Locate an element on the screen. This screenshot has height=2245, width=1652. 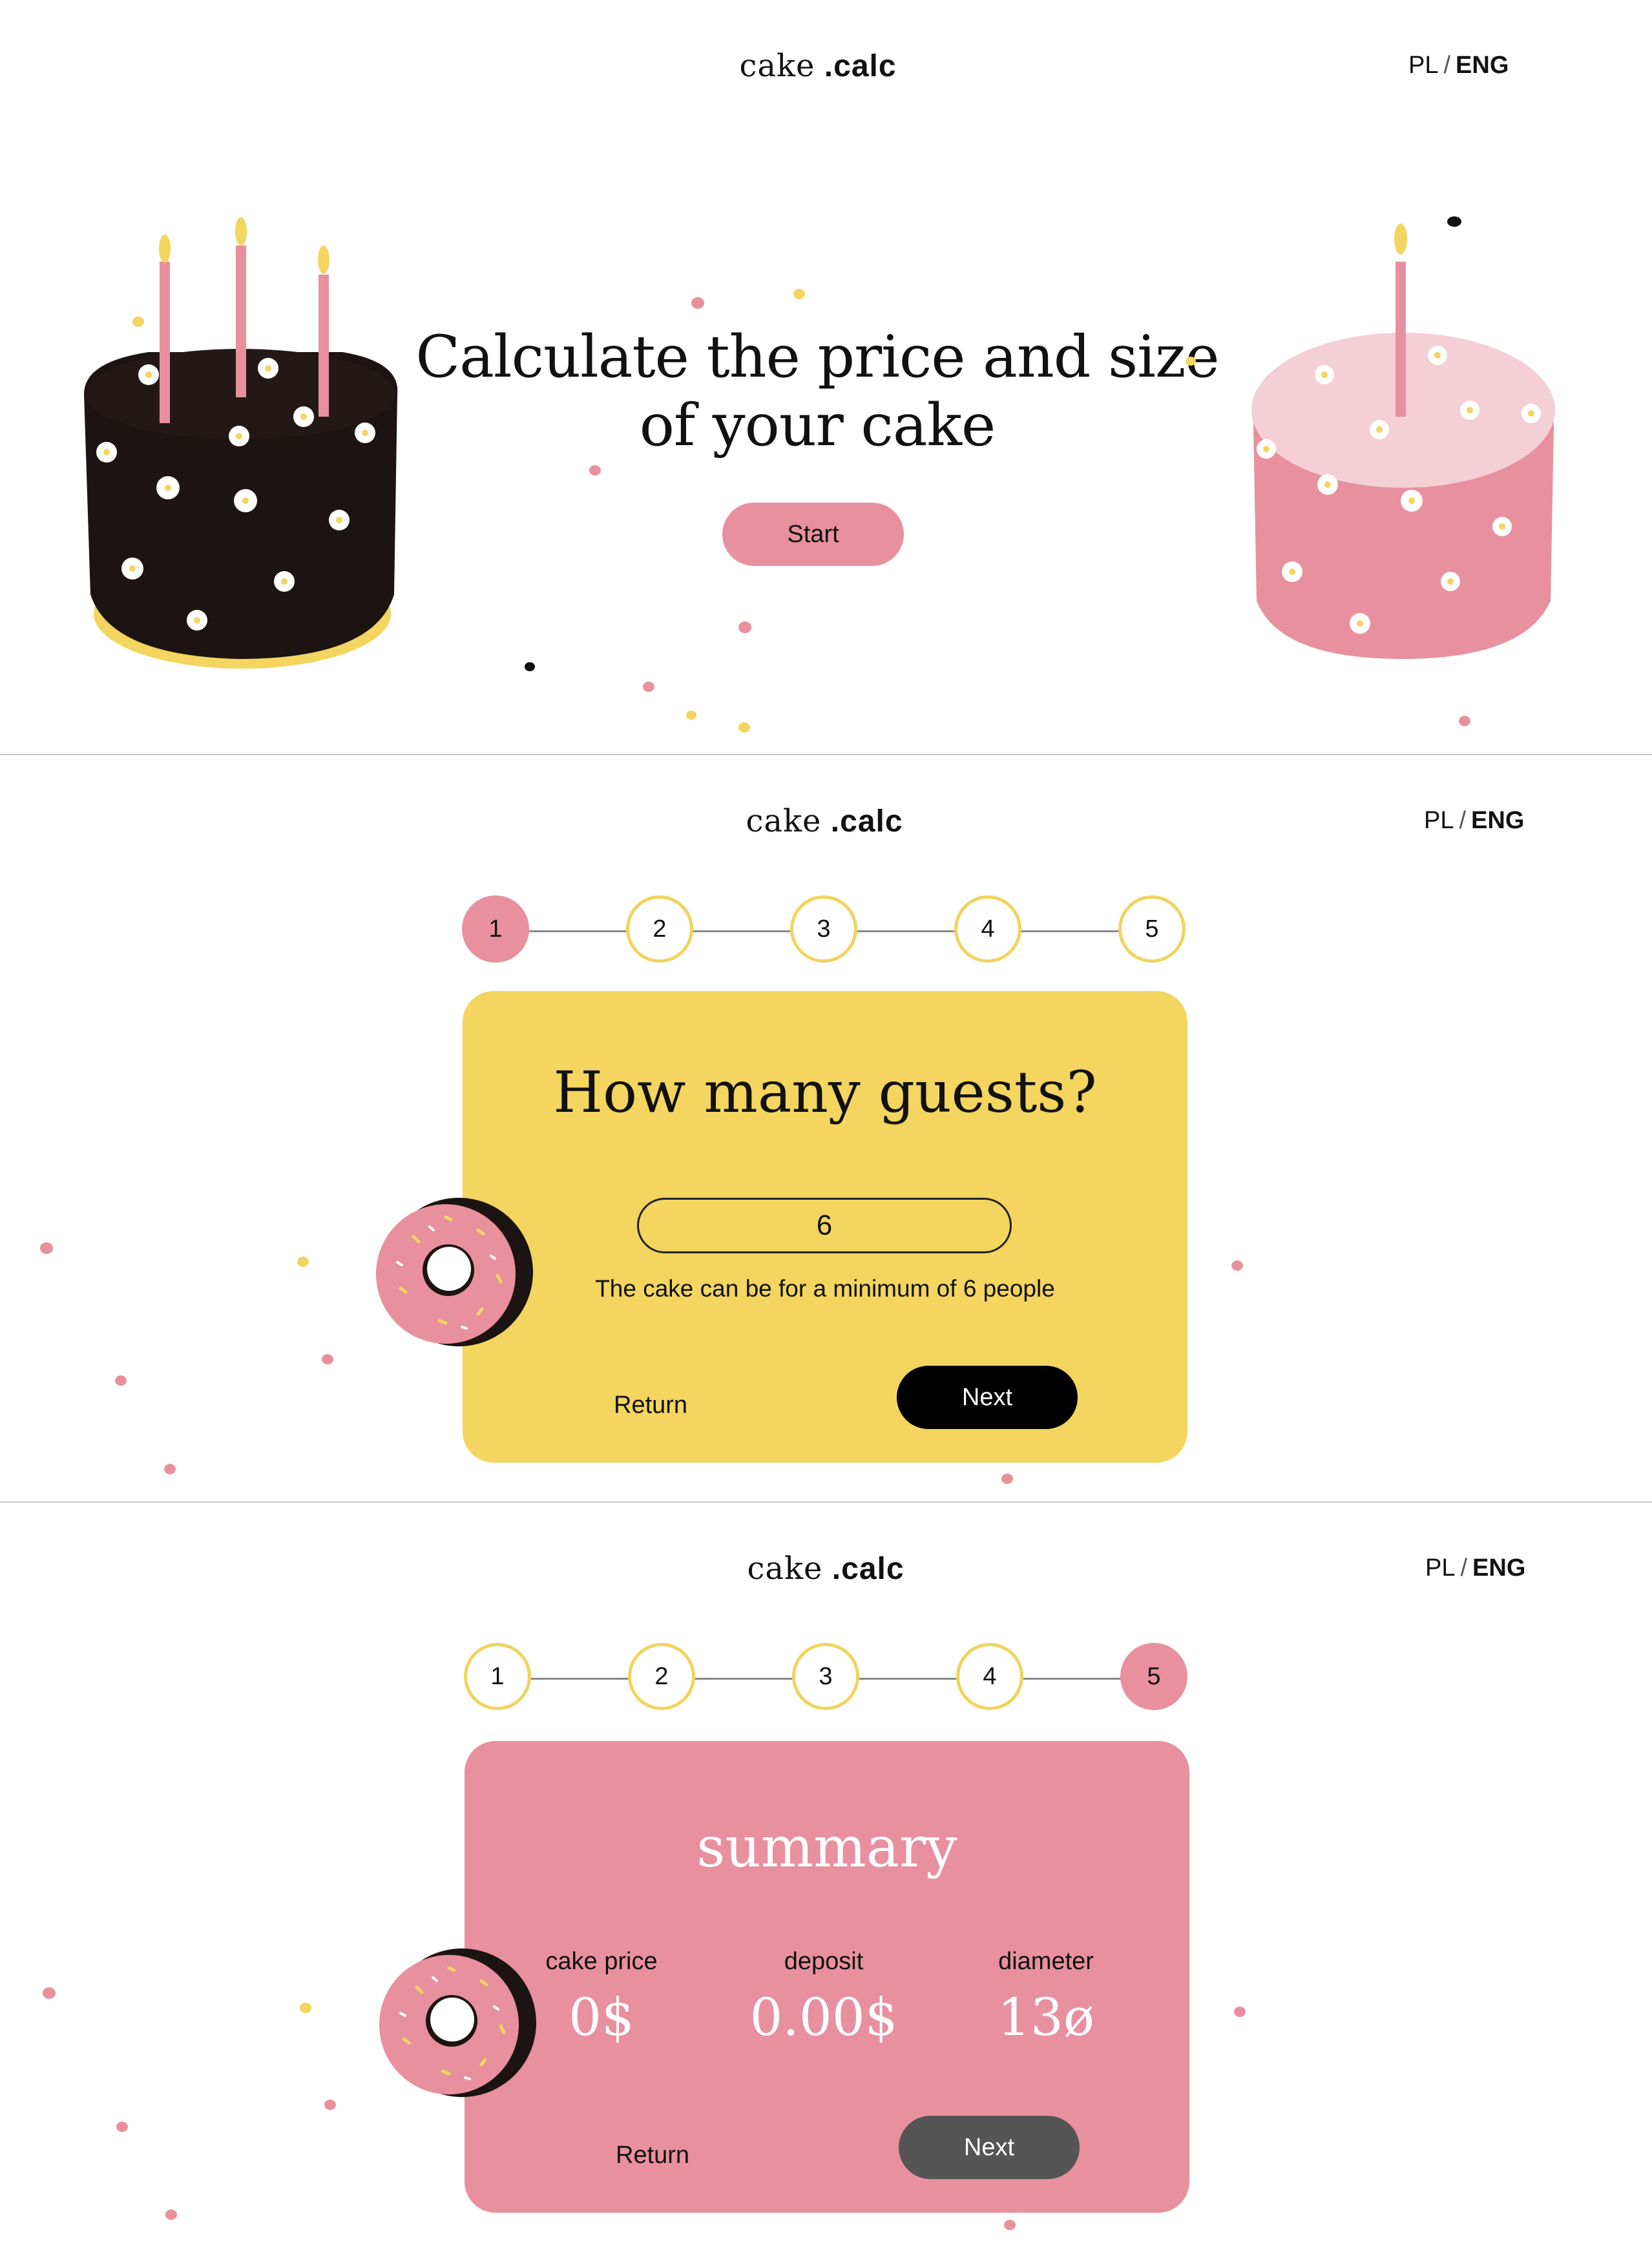
hero-title-line1: Calculate the price and size is located at coordinates (817, 357).